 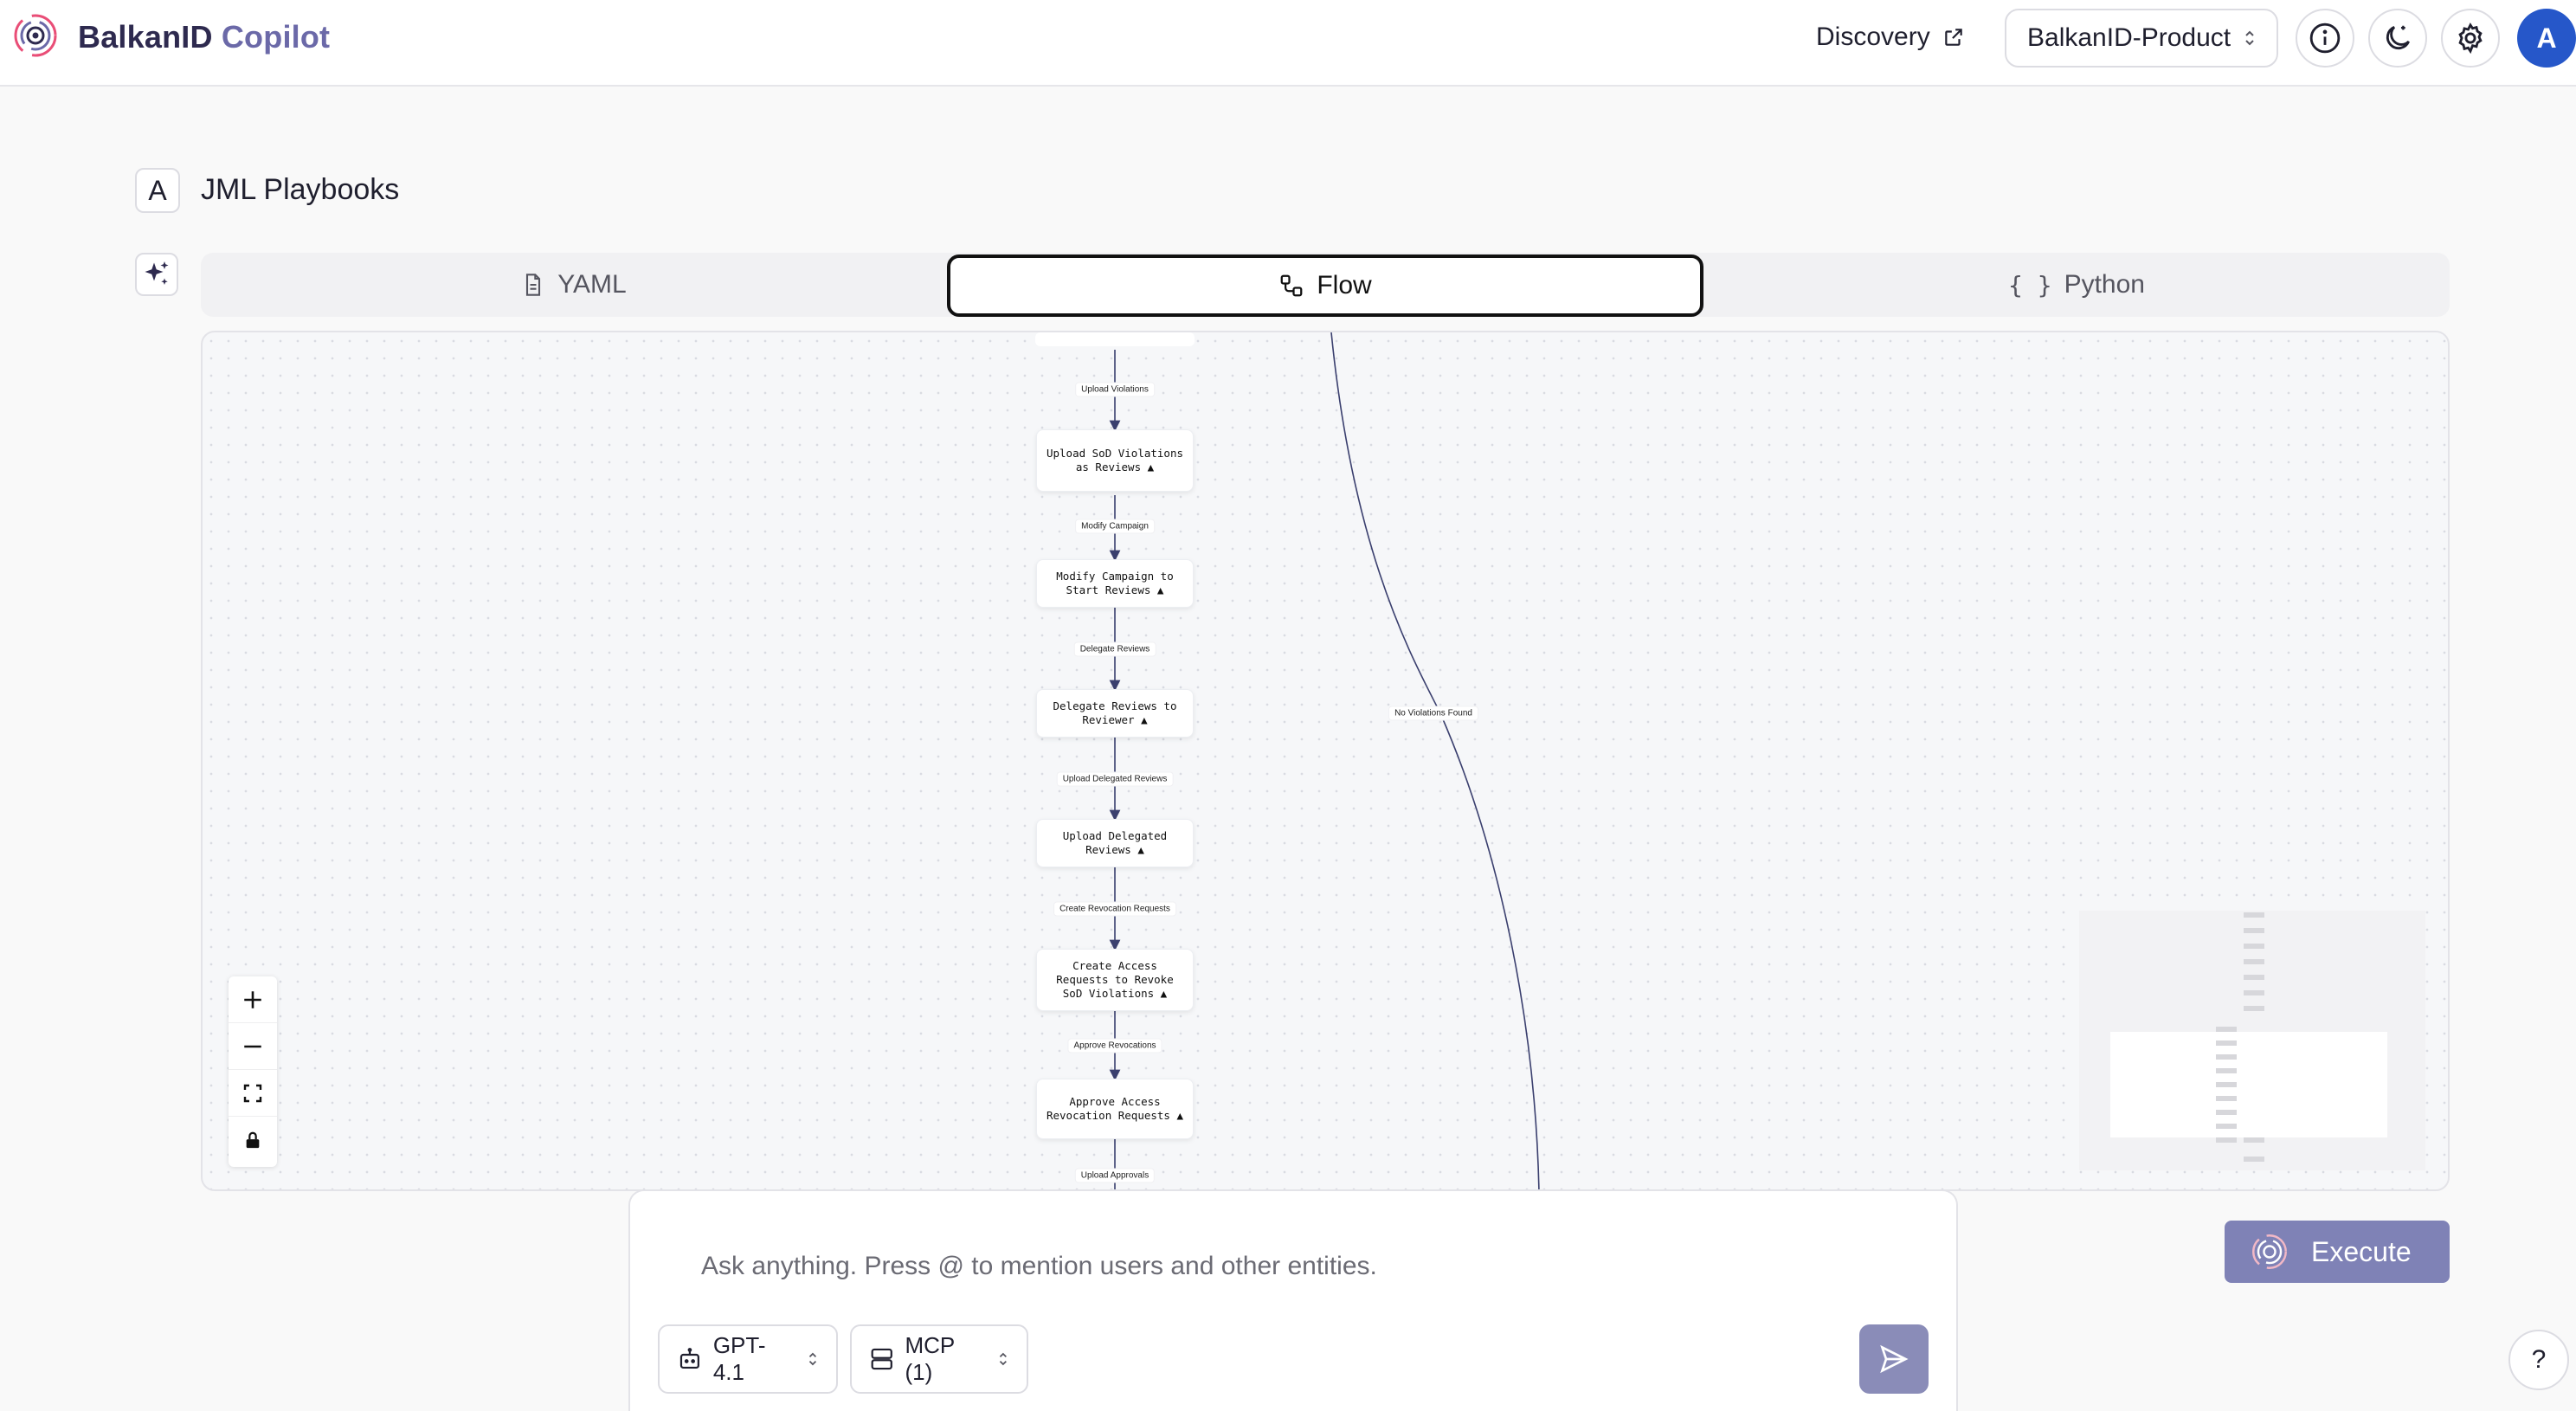 What do you see at coordinates (145, 37) in the screenshot?
I see `brand-primary: BalkanID` at bounding box center [145, 37].